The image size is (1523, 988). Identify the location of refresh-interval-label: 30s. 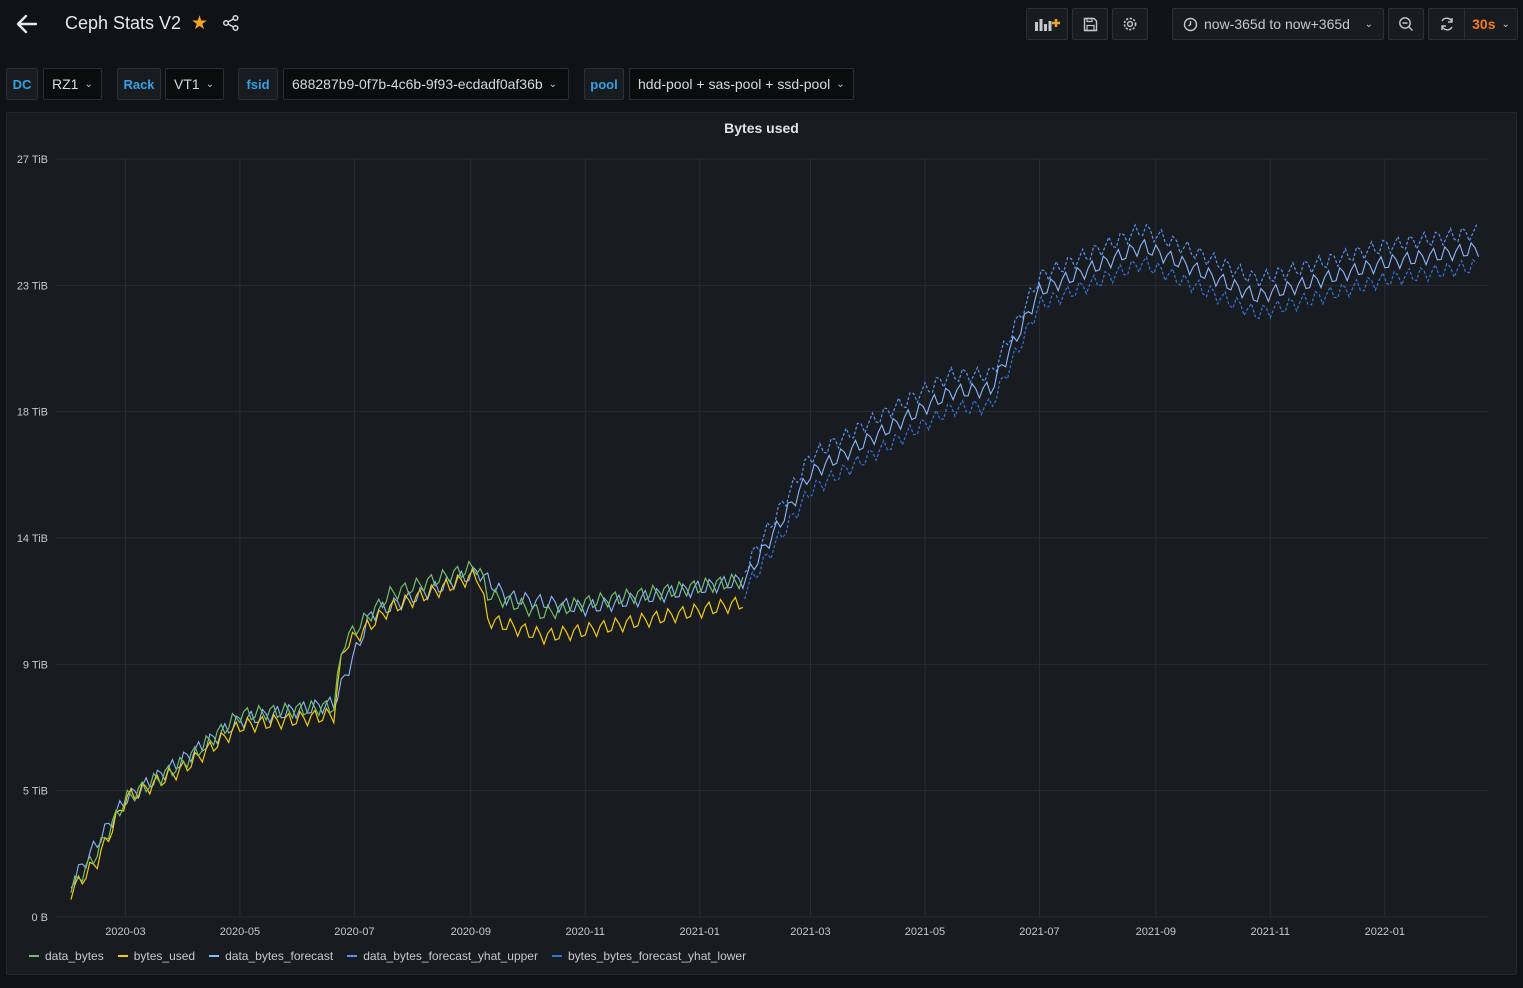
(1484, 24).